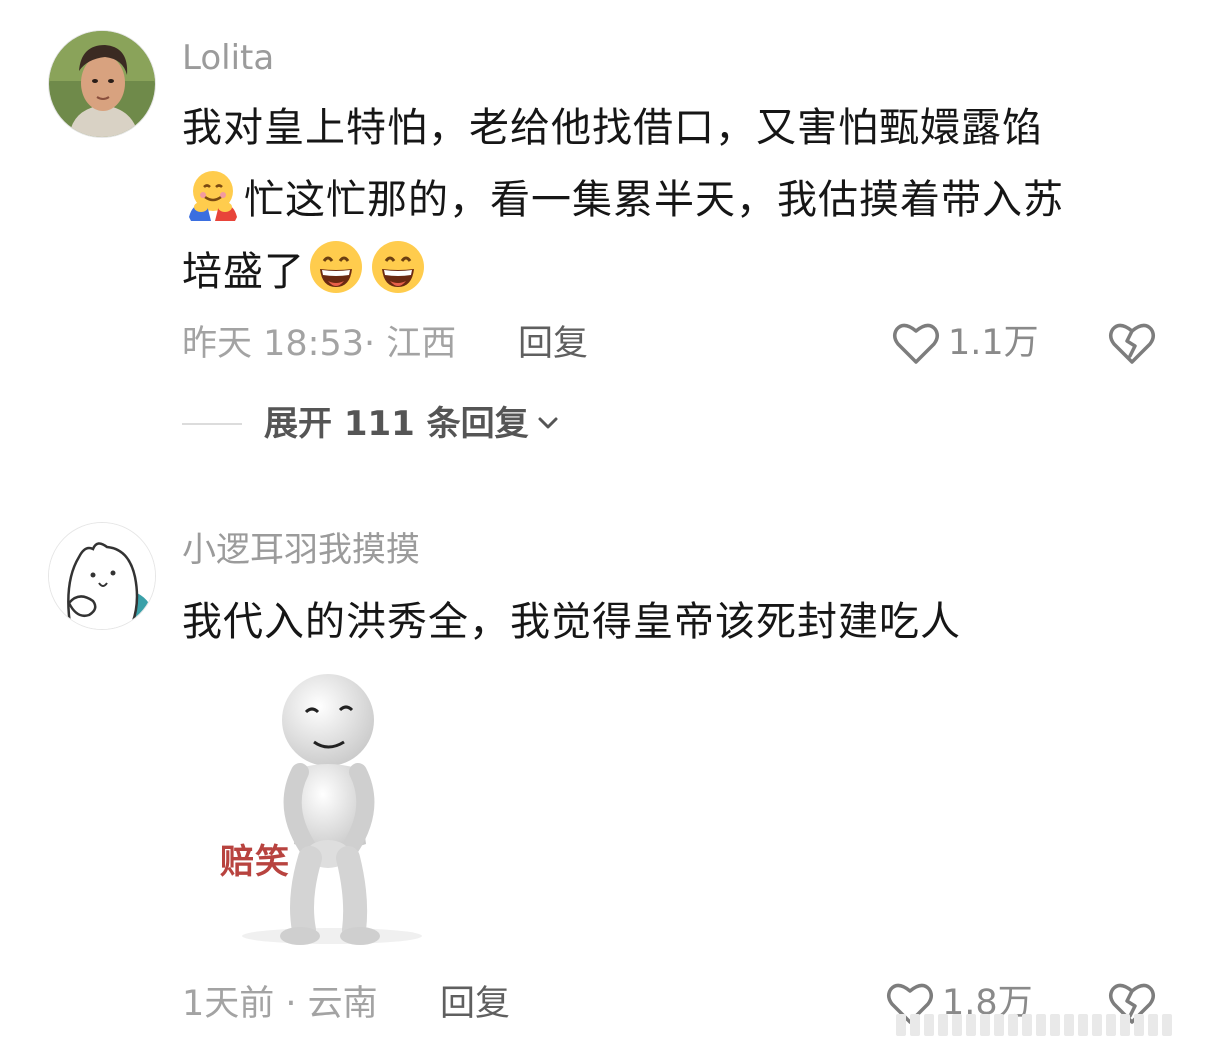  I want to click on comment-text-line: 忙这忙那的，看一集累半天，我估摸着带入苏, so click(667, 200).